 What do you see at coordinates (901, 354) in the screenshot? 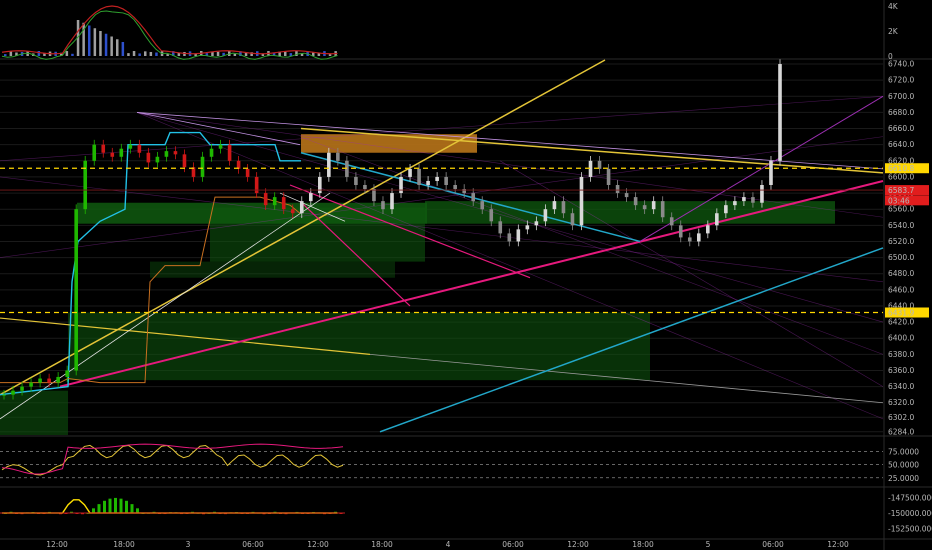
I see `price-axis-tick: 6380.0` at bounding box center [901, 354].